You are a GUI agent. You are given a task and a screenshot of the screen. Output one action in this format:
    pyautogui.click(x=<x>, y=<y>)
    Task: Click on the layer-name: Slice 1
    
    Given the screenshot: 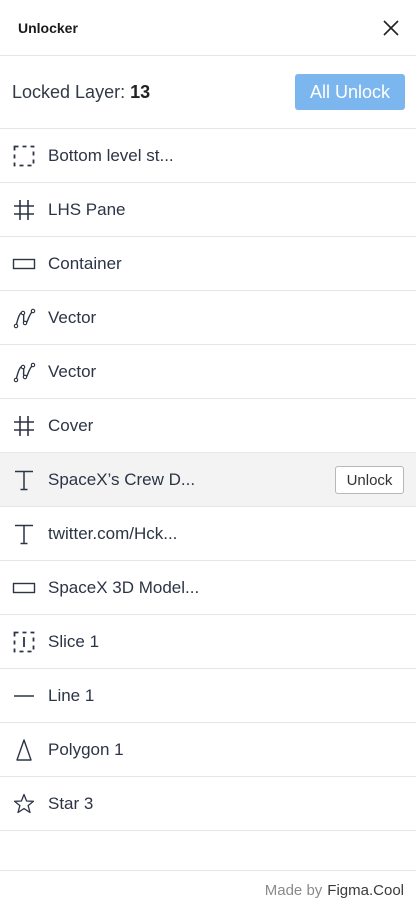 What is the action you would take?
    pyautogui.click(x=74, y=641)
    